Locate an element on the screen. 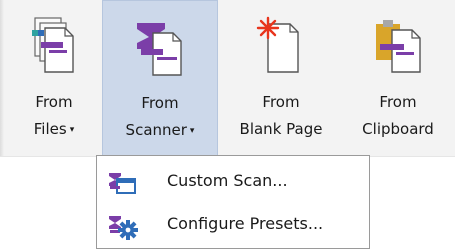 The height and width of the screenshot is (249, 455). from-scanner-label-line2: Scanner is located at coordinates (156, 130).